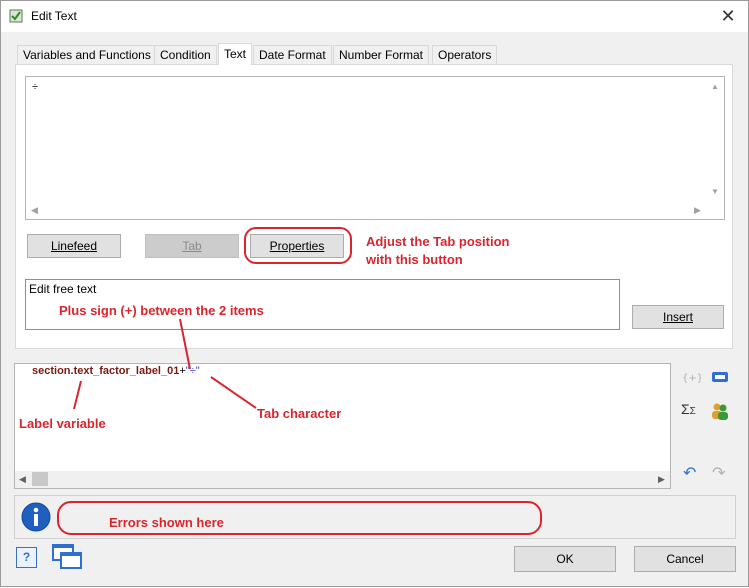 The height and width of the screenshot is (588, 749). Describe the element at coordinates (722, 473) in the screenshot. I see `redo-icon: ↷` at that location.